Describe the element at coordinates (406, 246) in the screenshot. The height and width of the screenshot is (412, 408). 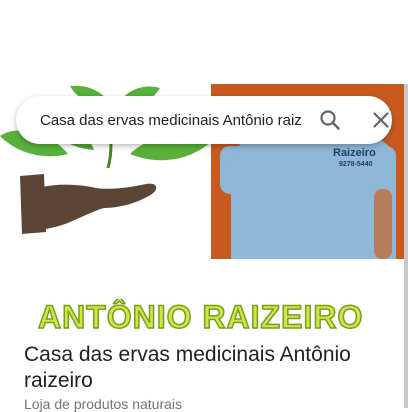
I see `scrollbar` at that location.